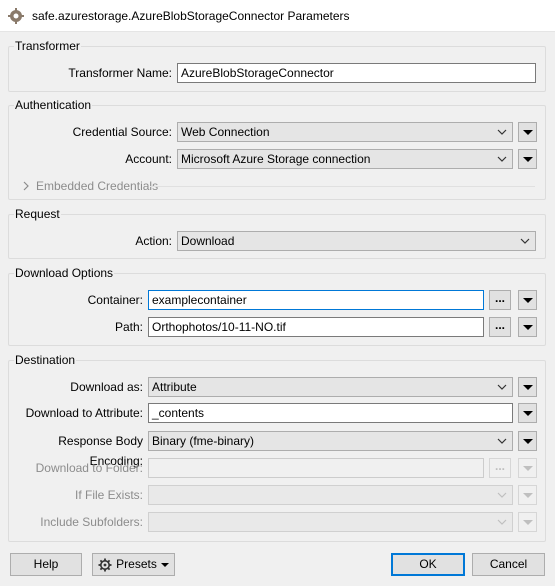 This screenshot has height=586, width=555. I want to click on account-select: Microsoft Azure Storage connection, so click(345, 159).